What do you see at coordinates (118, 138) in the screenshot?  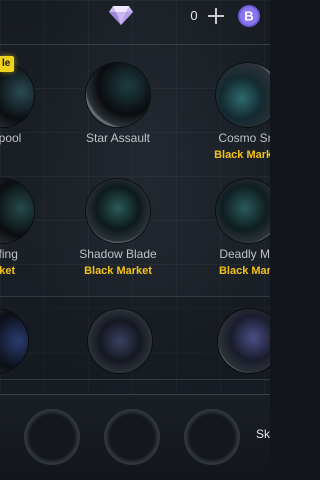 I see `skin-name: Star Assault` at bounding box center [118, 138].